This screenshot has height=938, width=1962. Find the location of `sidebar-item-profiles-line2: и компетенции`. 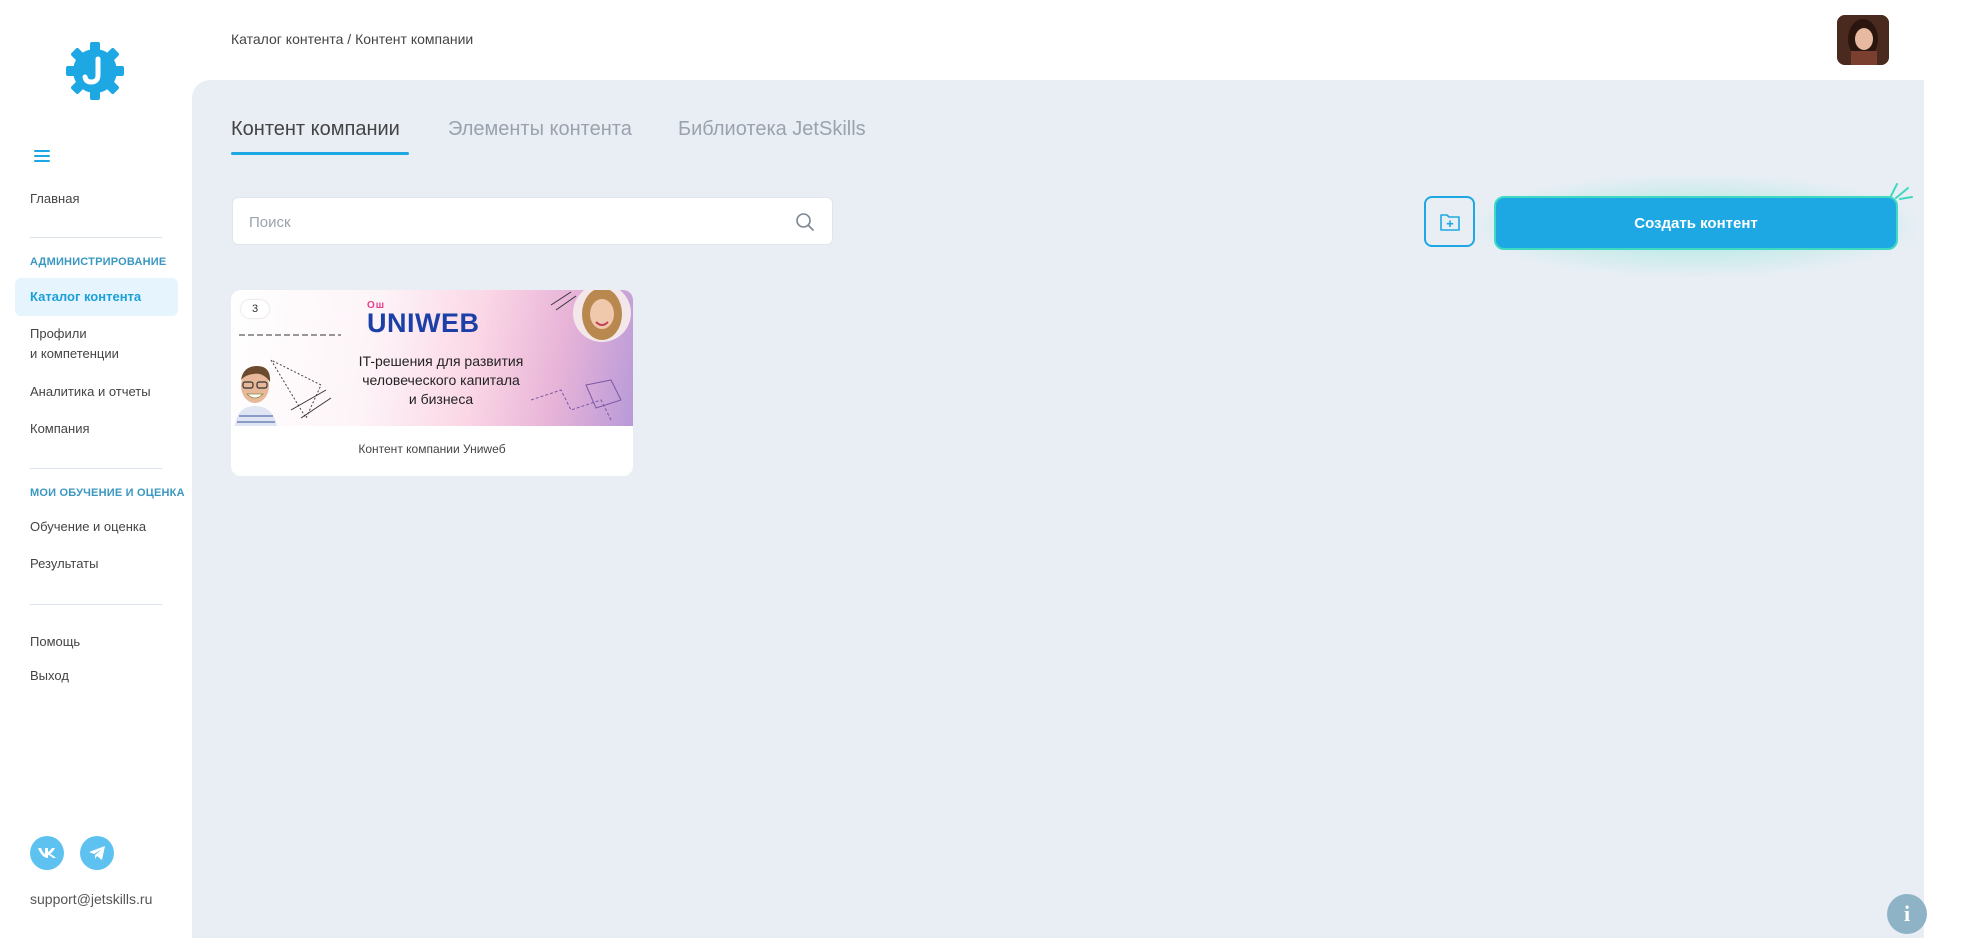

sidebar-item-profiles-line2: и компетенции is located at coordinates (74, 353).